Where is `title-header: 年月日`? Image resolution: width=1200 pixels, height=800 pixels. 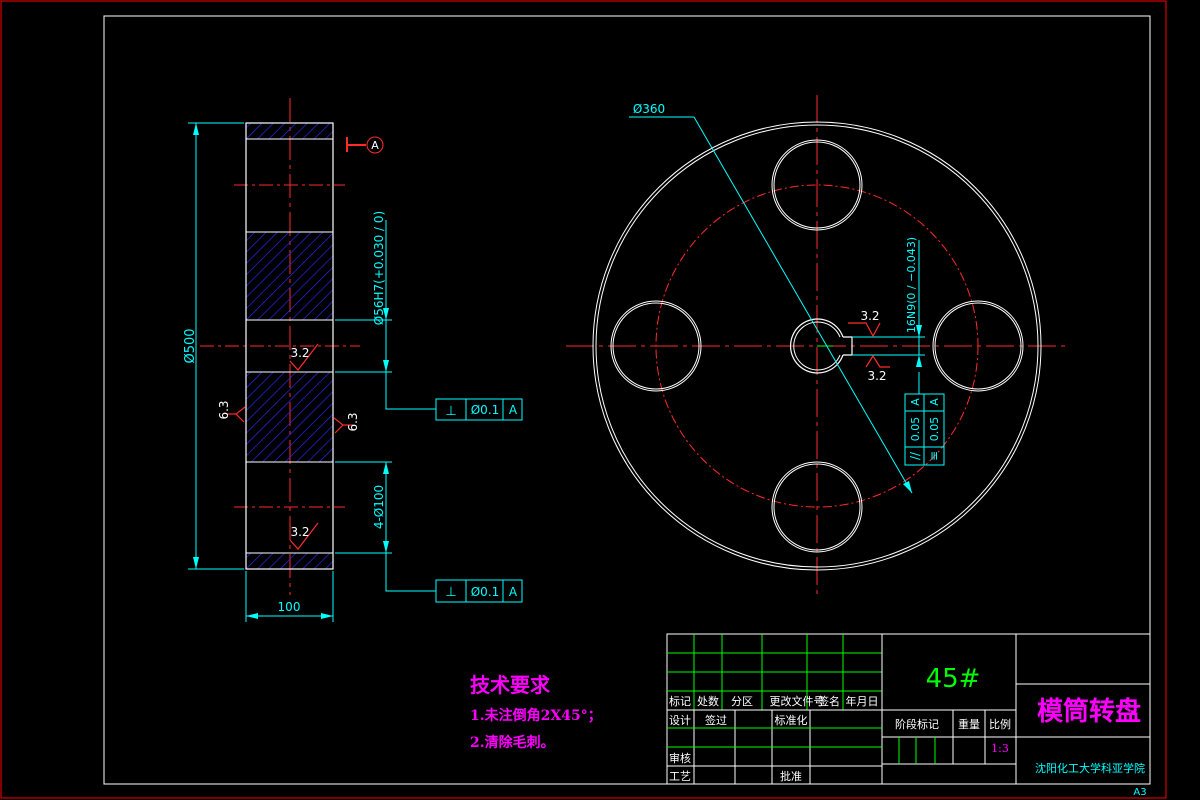
title-header: 年月日 is located at coordinates (862, 701).